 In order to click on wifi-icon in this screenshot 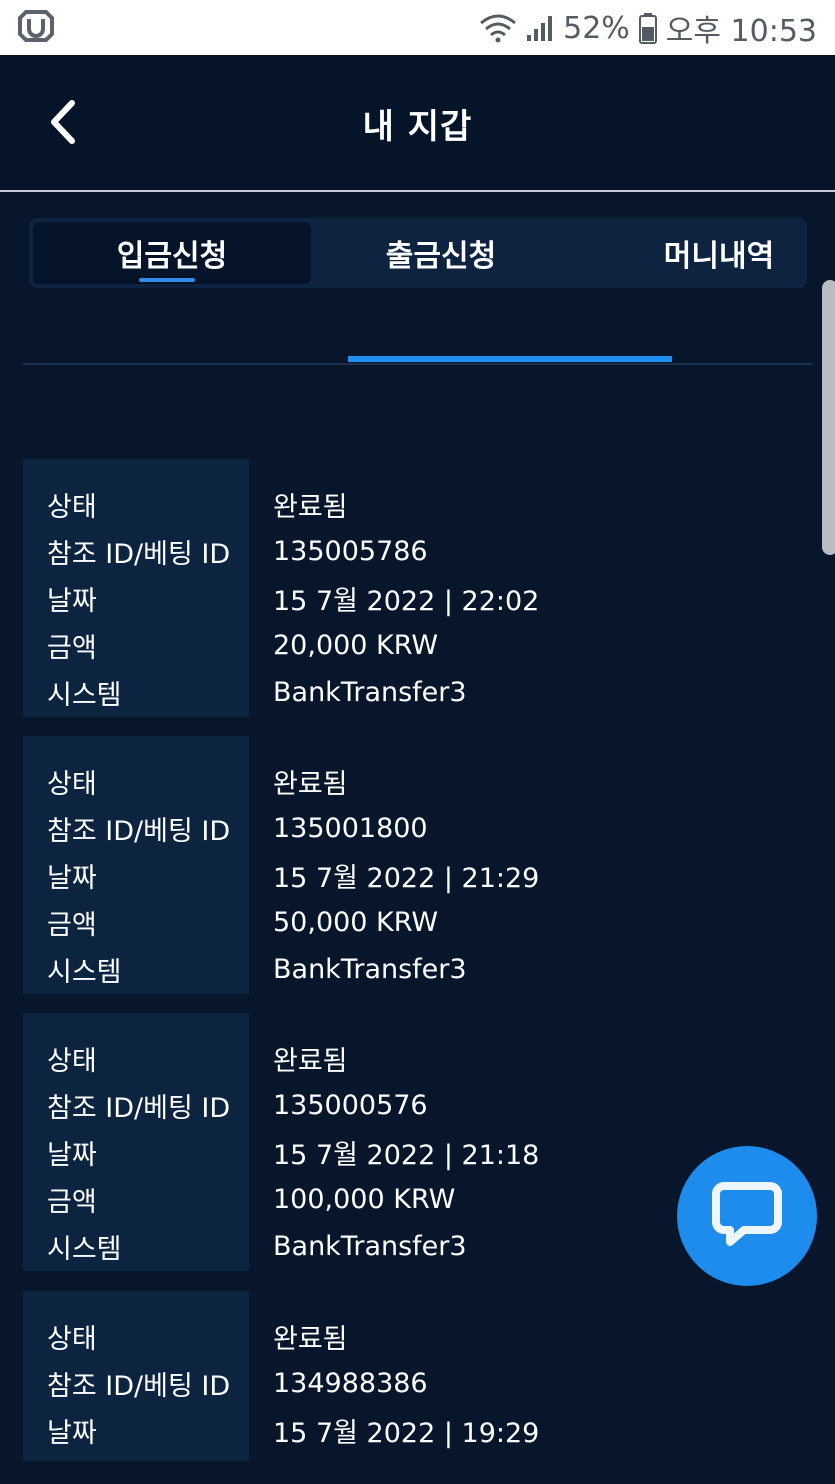, I will do `click(498, 28)`.